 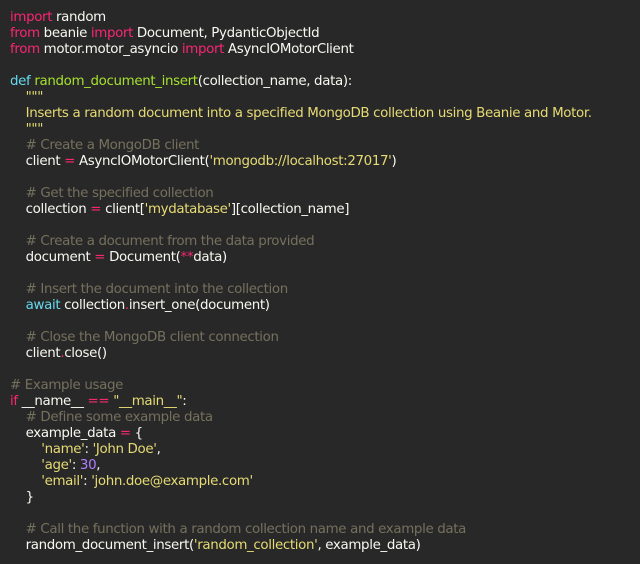 I want to click on code-token: AsyncIOMotorClient, so click(x=289, y=49).